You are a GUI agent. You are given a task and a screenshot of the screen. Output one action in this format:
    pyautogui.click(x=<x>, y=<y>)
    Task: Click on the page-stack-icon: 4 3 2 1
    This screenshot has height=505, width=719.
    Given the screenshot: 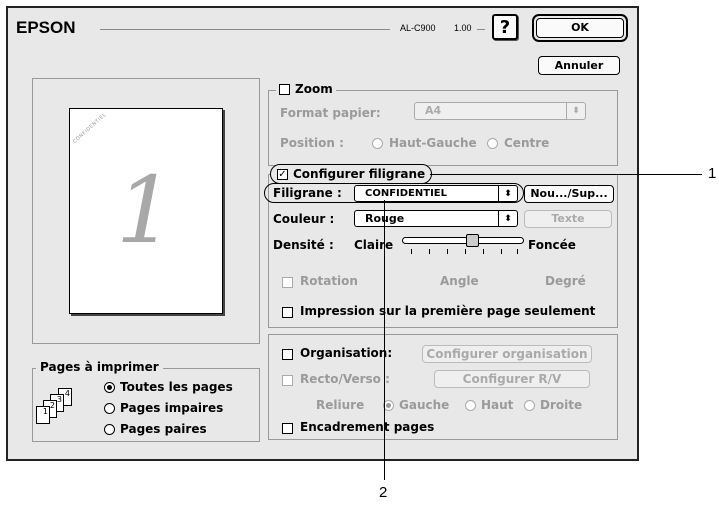 What is the action you would take?
    pyautogui.click(x=64, y=409)
    